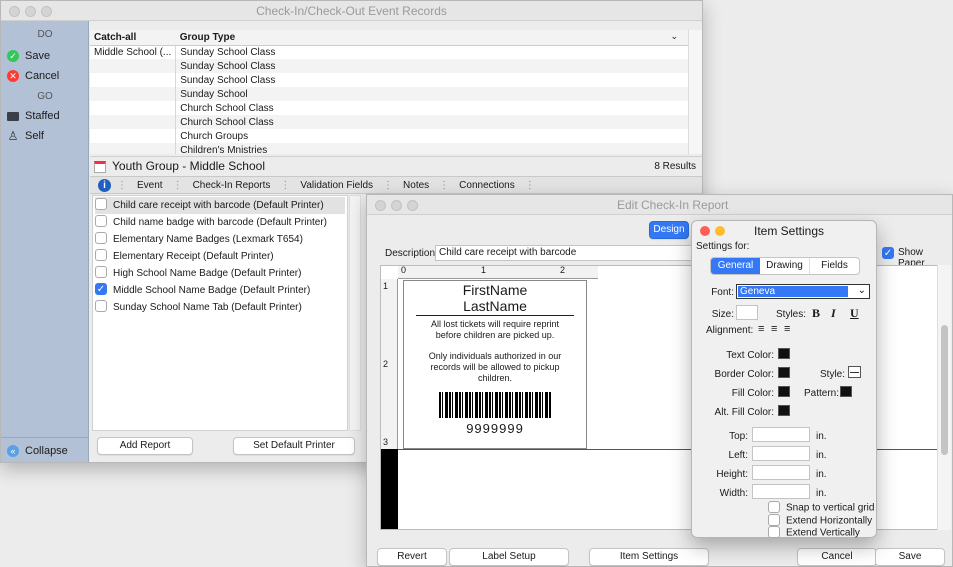 The width and height of the screenshot is (953, 567). Describe the element at coordinates (888, 253) in the screenshot. I see `show-paper-checkbox: ✓` at that location.